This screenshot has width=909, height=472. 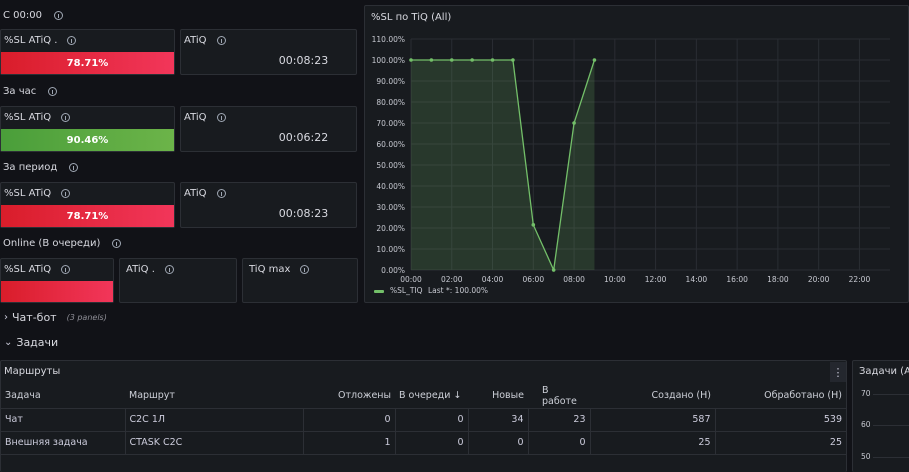 I want to click on cell-created: 25, so click(x=653, y=443).